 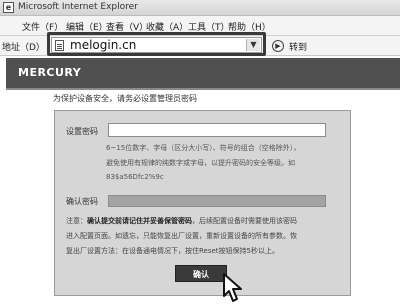 I want to click on password-hint-line: 83$a56Dfc2%9c, so click(x=135, y=177).